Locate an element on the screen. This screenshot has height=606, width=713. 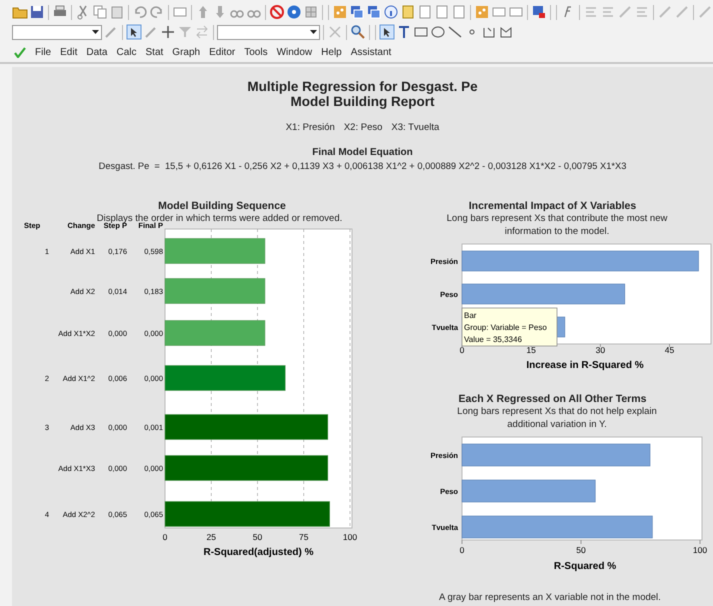
report-title: Multiple Regression for Desgast. Pe is located at coordinates (362, 86).